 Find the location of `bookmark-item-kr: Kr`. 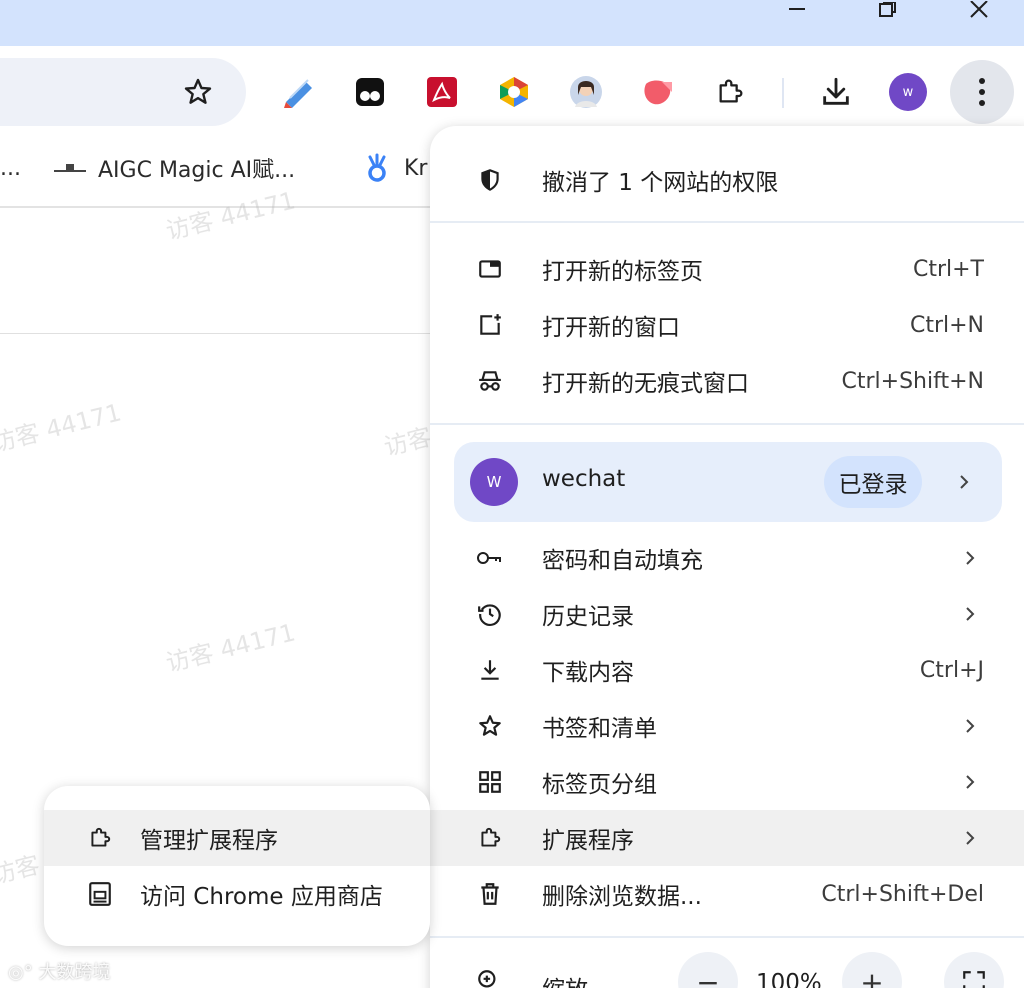

bookmark-item-kr: Kr is located at coordinates (395, 168).